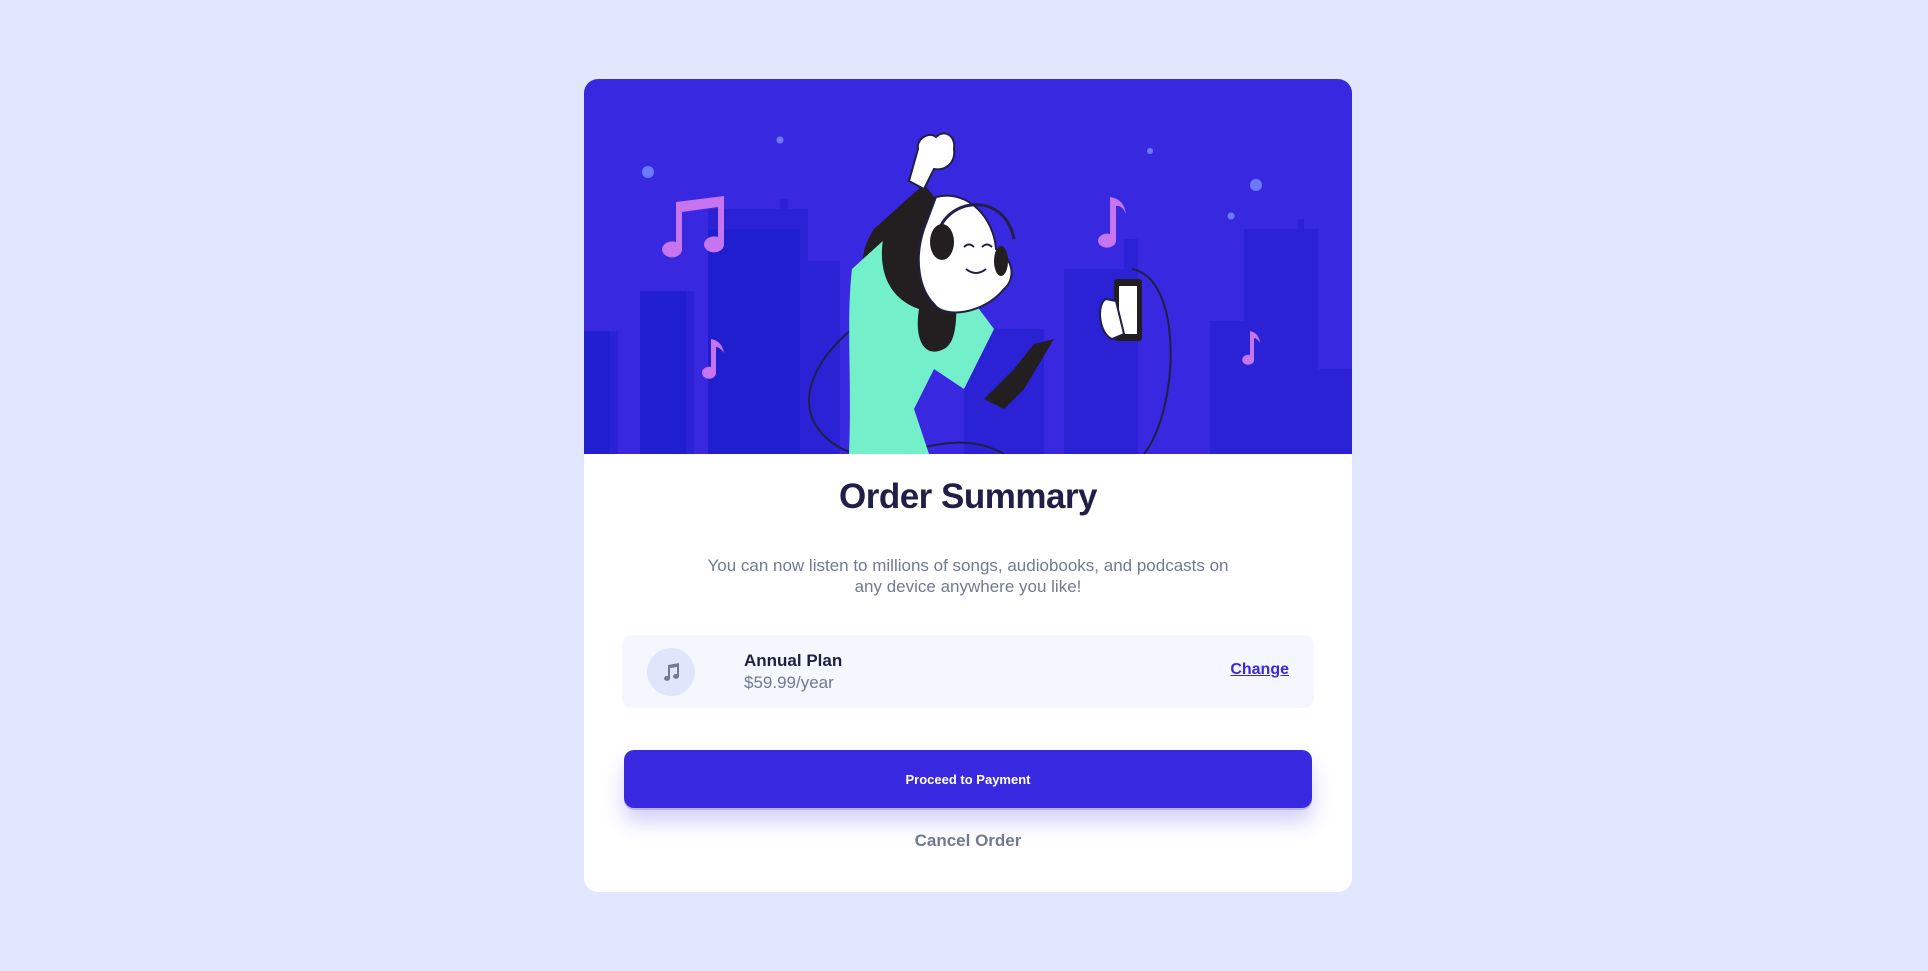  What do you see at coordinates (1259, 670) in the screenshot?
I see `change-plan-link: Change` at bounding box center [1259, 670].